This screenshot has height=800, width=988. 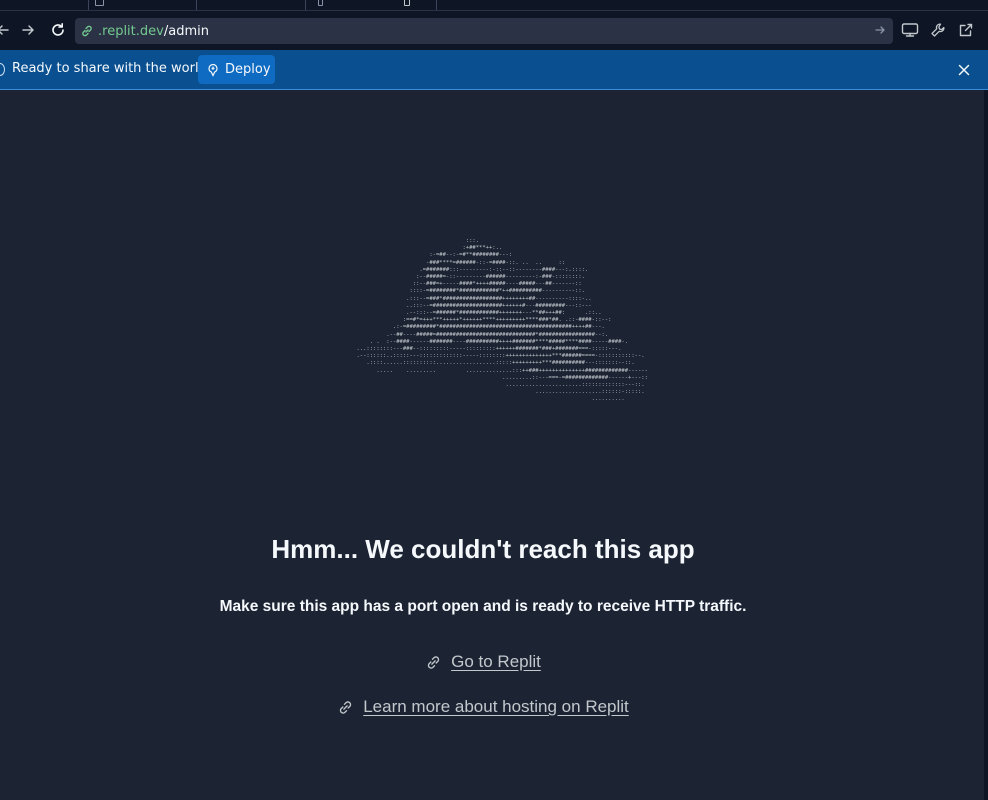 I want to click on browser-toolbar: .replit.dev/admin, so click(x=494, y=30).